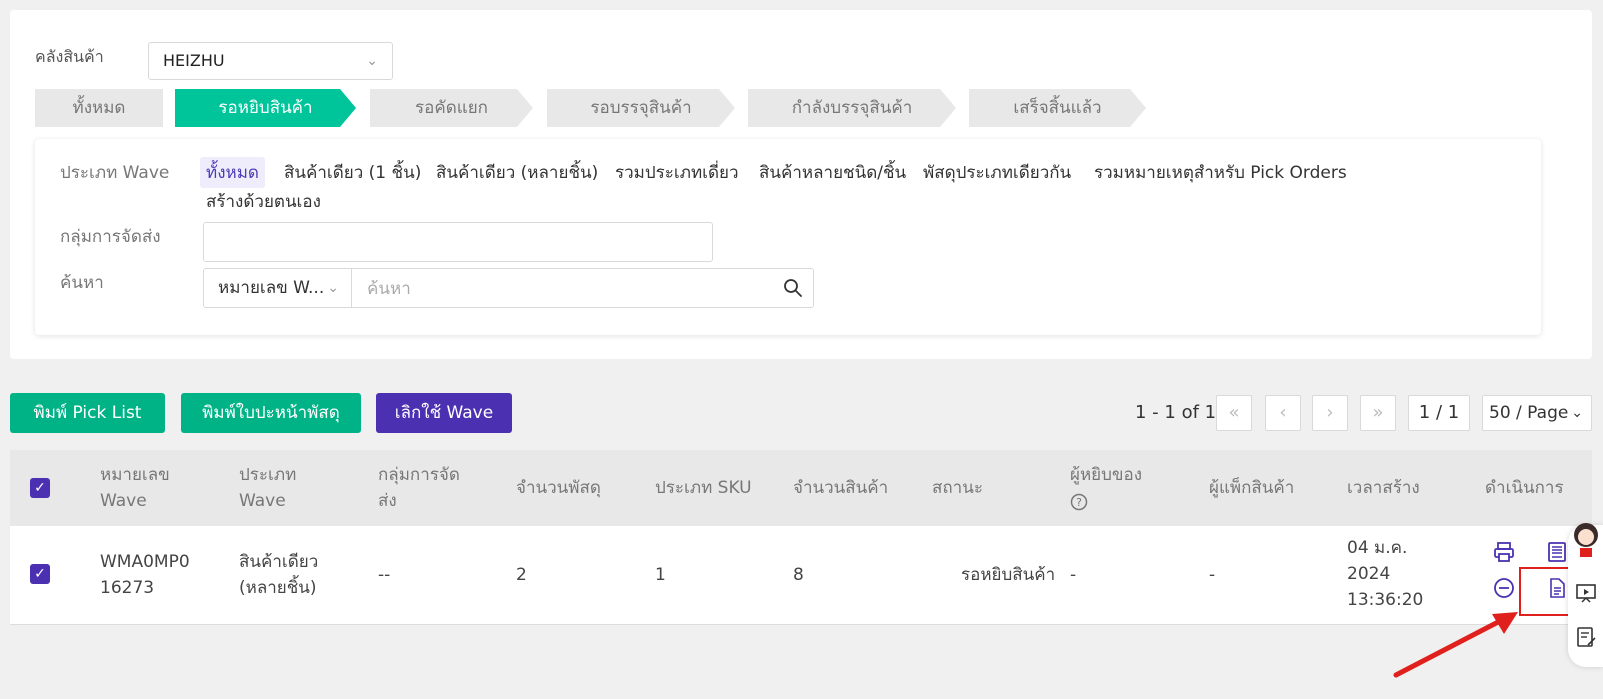  What do you see at coordinates (1106, 475) in the screenshot?
I see `header-picker: ผู้หยิบของ` at bounding box center [1106, 475].